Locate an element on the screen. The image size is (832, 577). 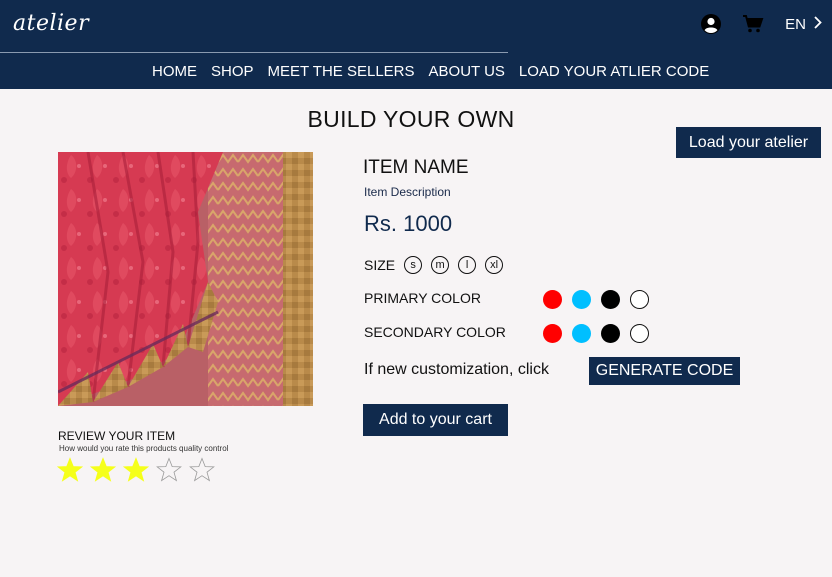
size-option-xl: xl is located at coordinates (494, 265).